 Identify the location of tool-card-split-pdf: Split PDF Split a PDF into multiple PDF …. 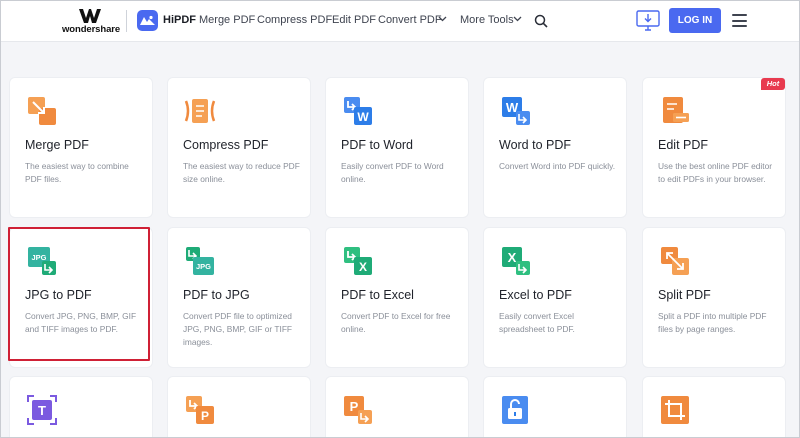
(714, 297).